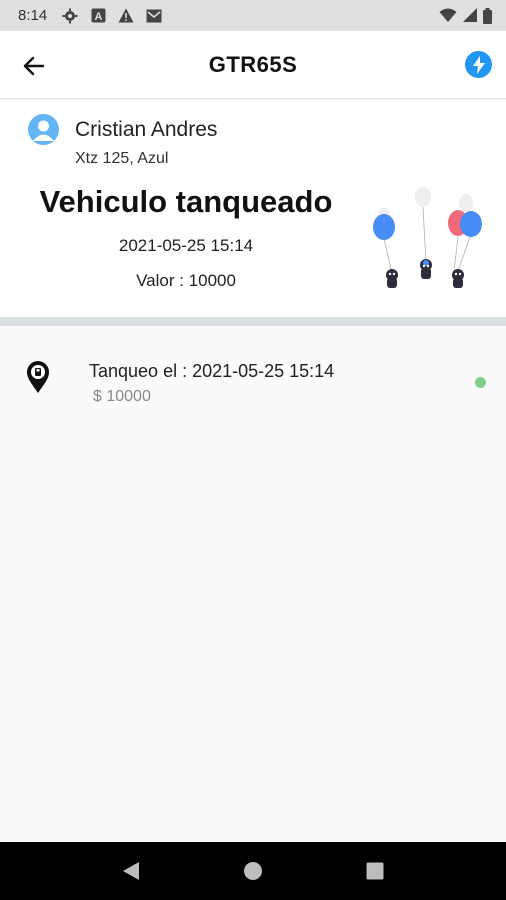  I want to click on mail-icon, so click(154, 16).